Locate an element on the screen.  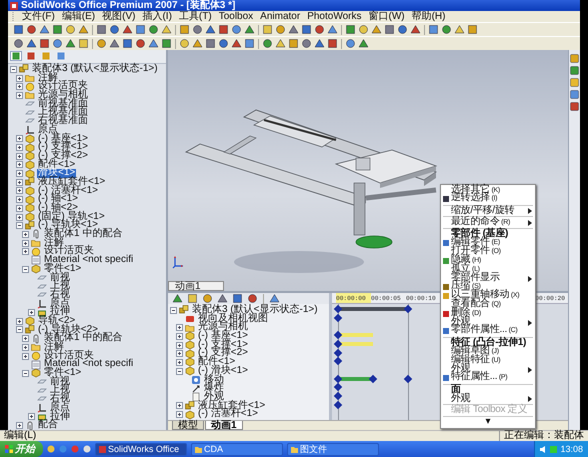
tree-item: 视向及相机视图 is located at coordinates (233, 319).